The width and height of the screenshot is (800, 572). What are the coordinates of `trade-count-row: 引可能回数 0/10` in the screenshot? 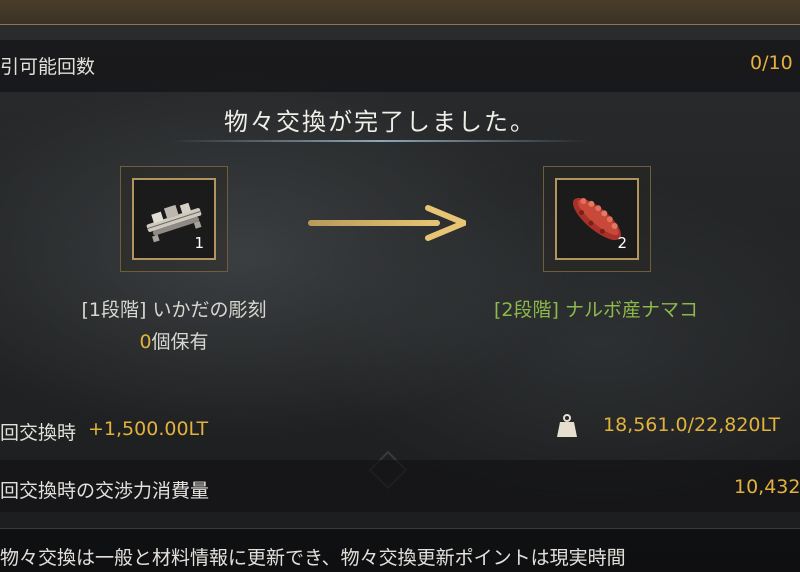 It's located at (400, 66).